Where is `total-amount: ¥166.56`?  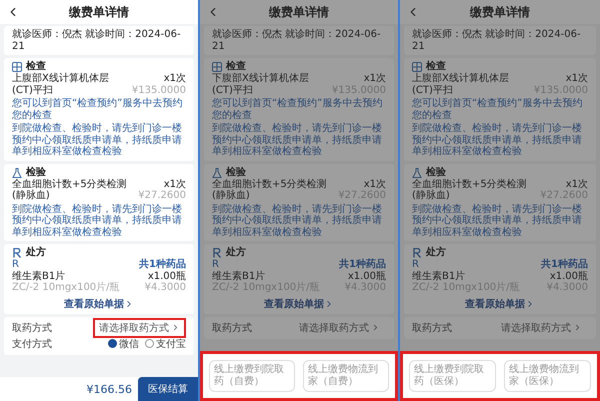
total-amount: ¥166.56 is located at coordinates (109, 389).